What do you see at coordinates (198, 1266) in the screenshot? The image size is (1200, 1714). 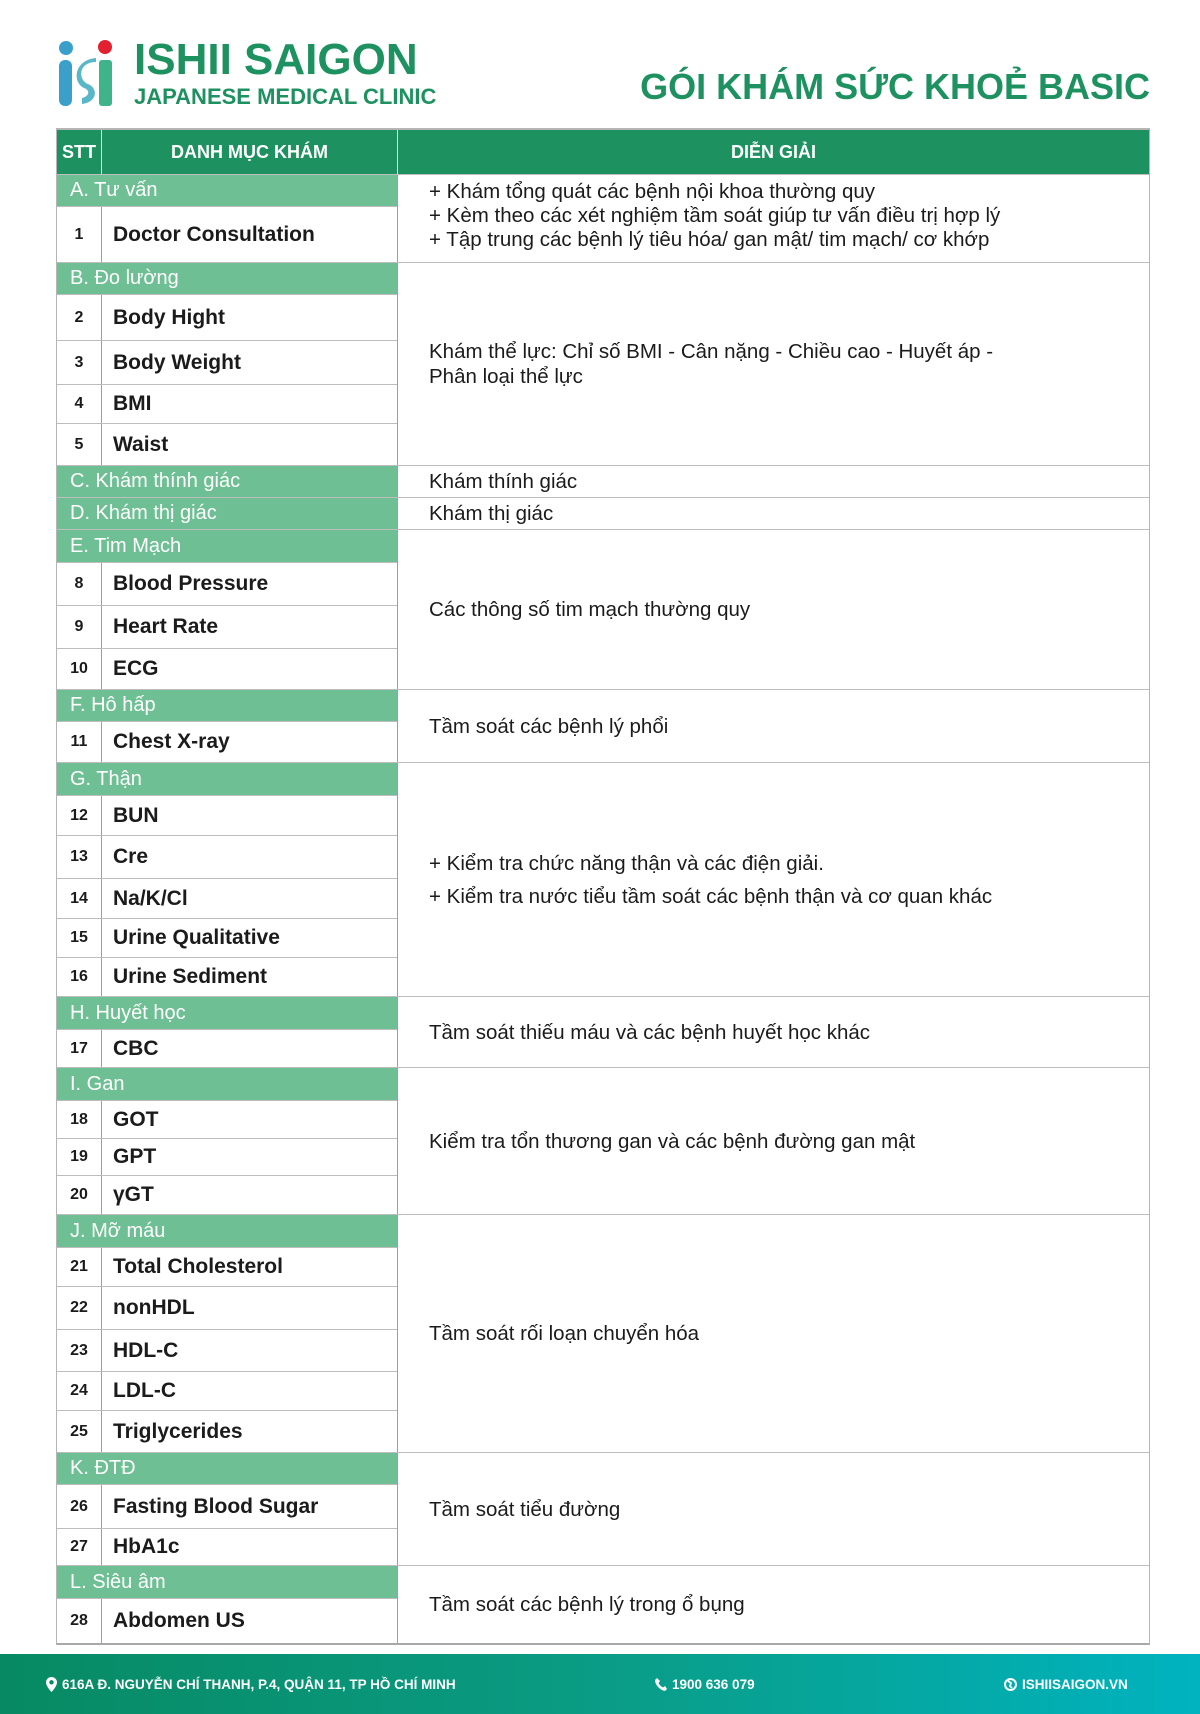 I see `exam-item-name: Total Cholesterol` at bounding box center [198, 1266].